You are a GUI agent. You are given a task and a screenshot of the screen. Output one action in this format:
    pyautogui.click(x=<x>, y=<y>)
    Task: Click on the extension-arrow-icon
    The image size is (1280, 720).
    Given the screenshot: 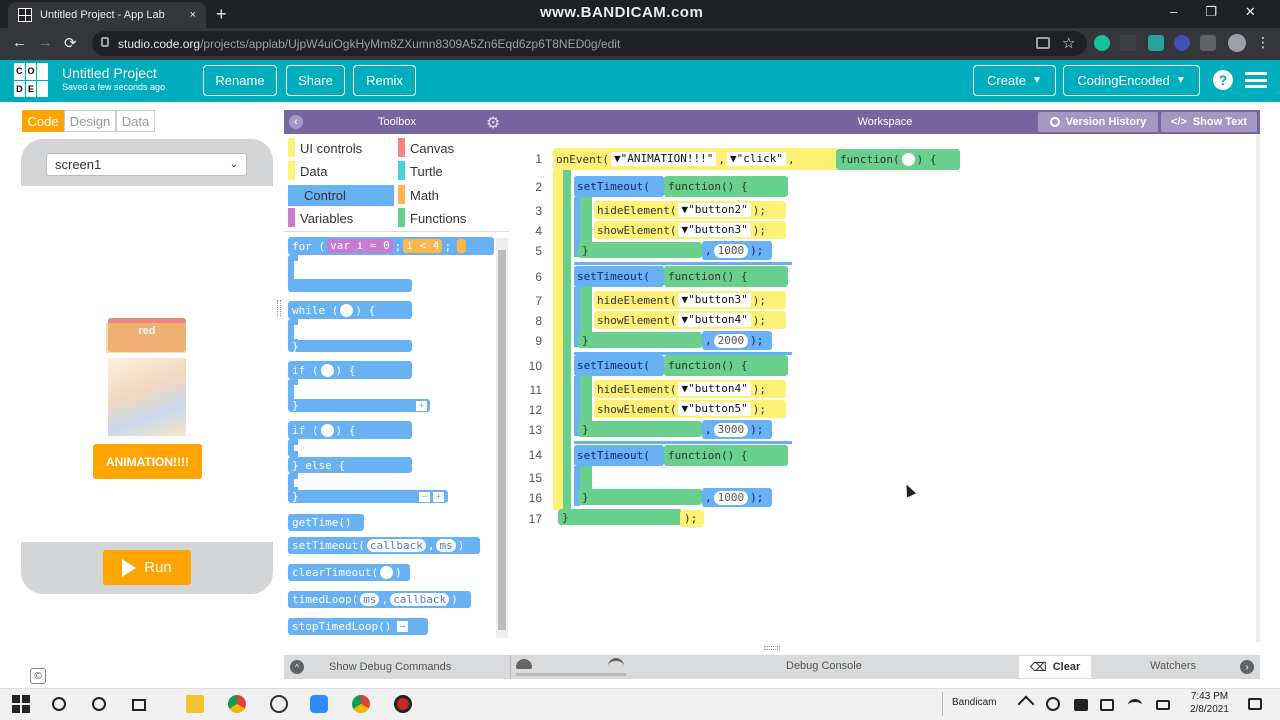 What is the action you would take?
    pyautogui.click(x=1128, y=43)
    